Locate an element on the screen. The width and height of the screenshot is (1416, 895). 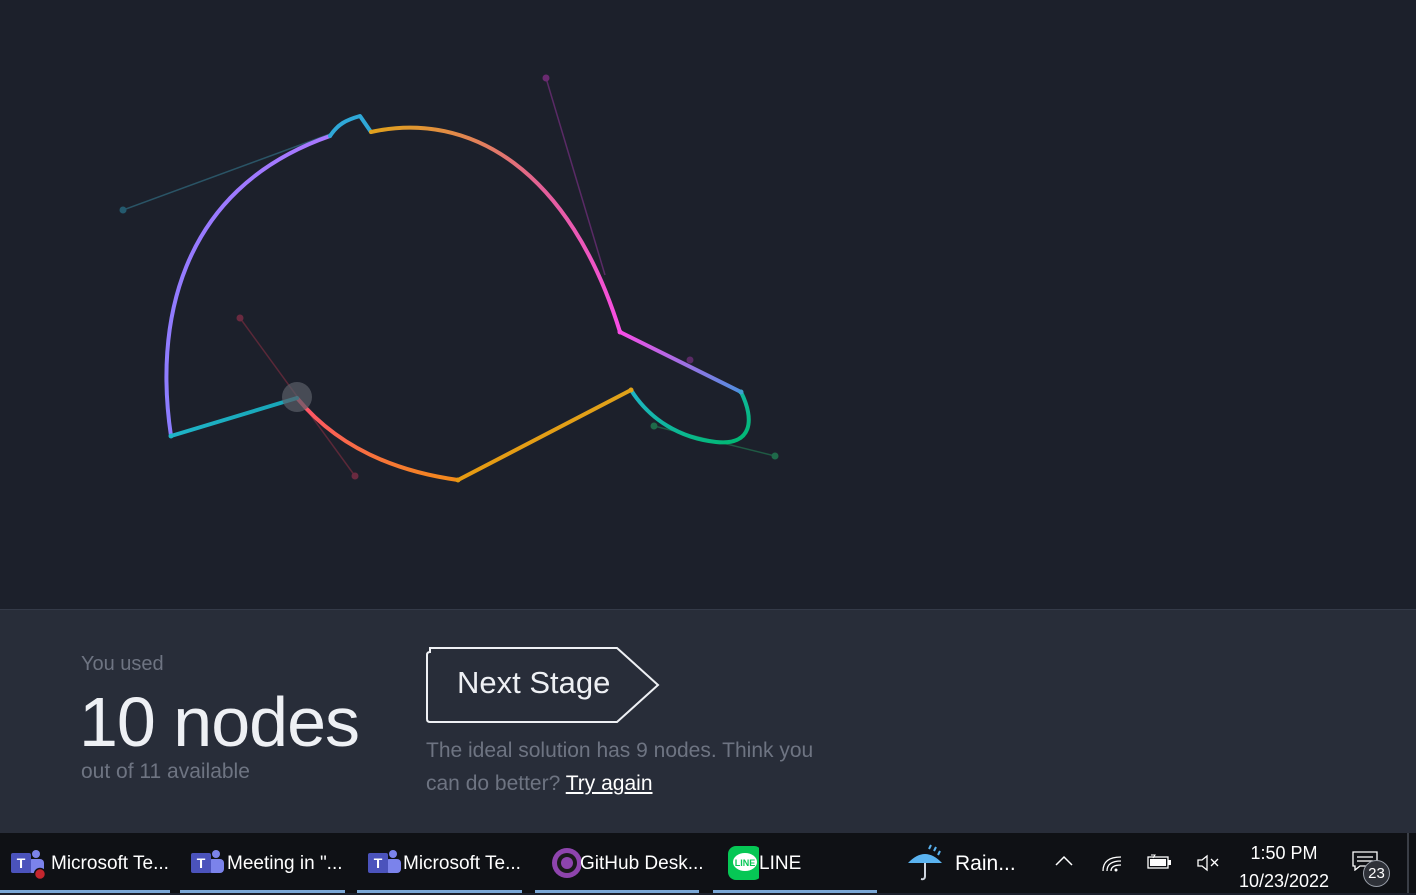
battery-button is located at coordinates (1160, 863).